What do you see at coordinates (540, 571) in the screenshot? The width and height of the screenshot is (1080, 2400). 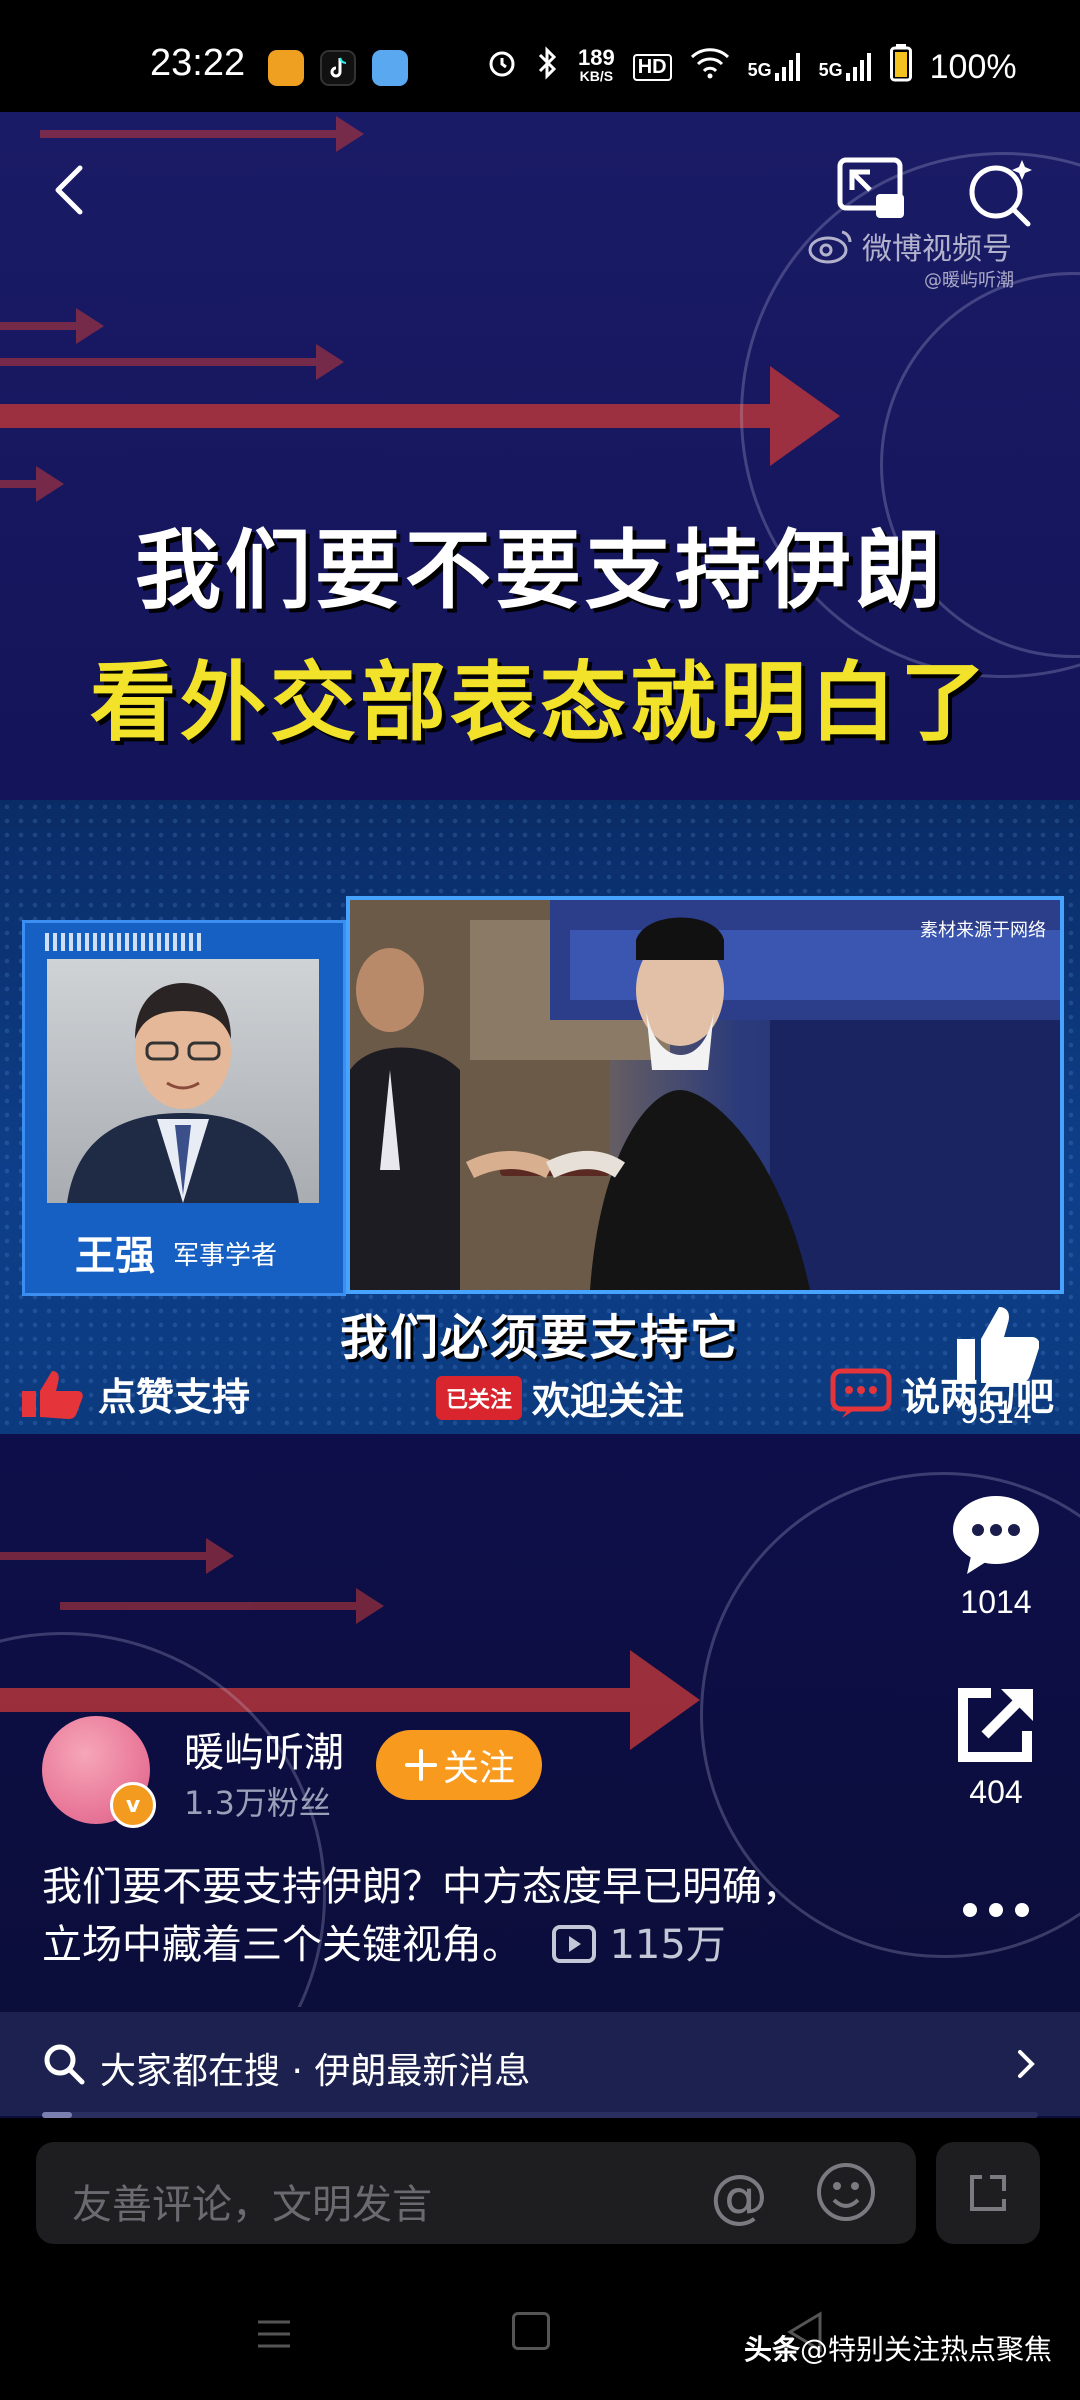 I see `video-headline-line1: 我们要不要支持伊朗` at bounding box center [540, 571].